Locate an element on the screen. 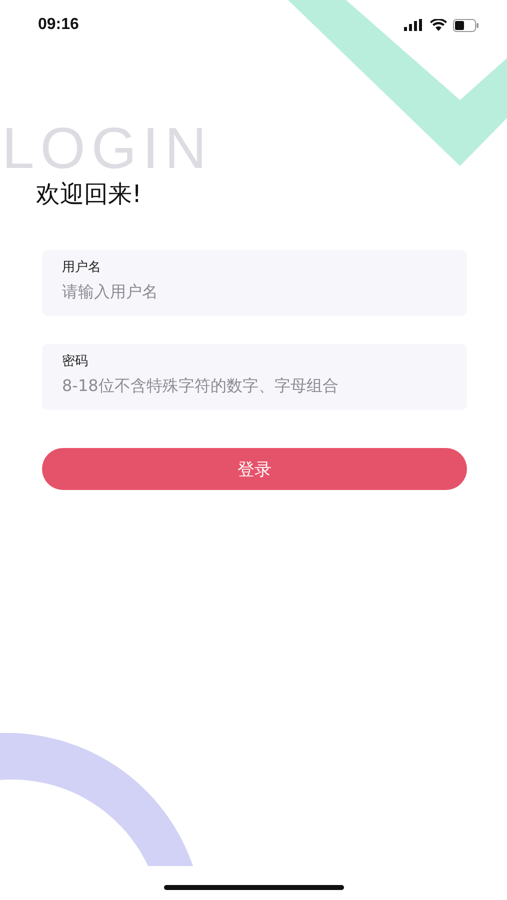  input-field: 密码 8-18位不含特殊字符的数字、字母组合 is located at coordinates (254, 377).